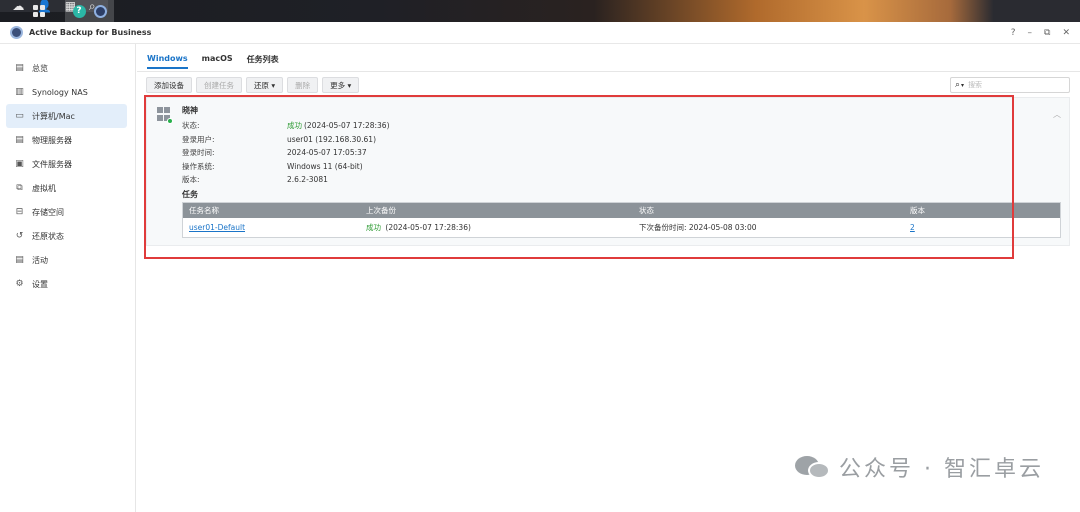  What do you see at coordinates (274, 227) in the screenshot?
I see `task-name-cell: user01-Default` at bounding box center [274, 227].